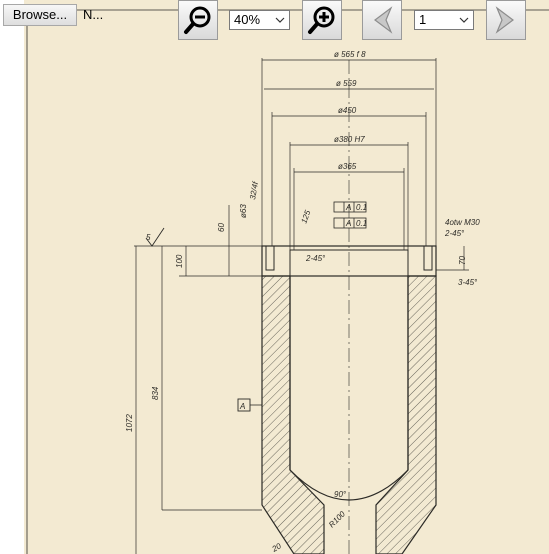 This screenshot has width=549, height=554. Describe the element at coordinates (348, 223) in the screenshot. I see `tolerance-datum-2: A` at that location.